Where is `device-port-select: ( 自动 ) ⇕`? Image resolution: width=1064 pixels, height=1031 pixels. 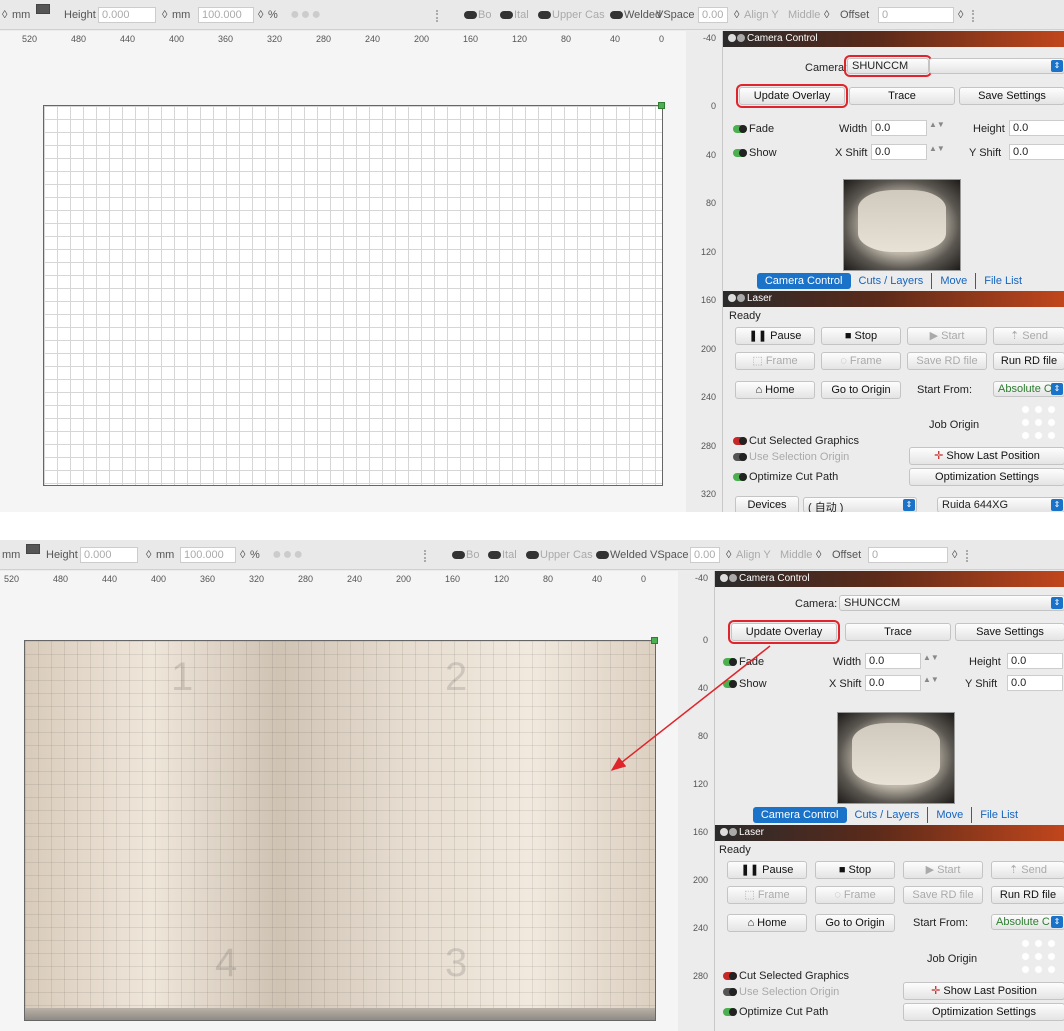
device-port-select: ( 自动 ) ⇕ is located at coordinates (860, 504).